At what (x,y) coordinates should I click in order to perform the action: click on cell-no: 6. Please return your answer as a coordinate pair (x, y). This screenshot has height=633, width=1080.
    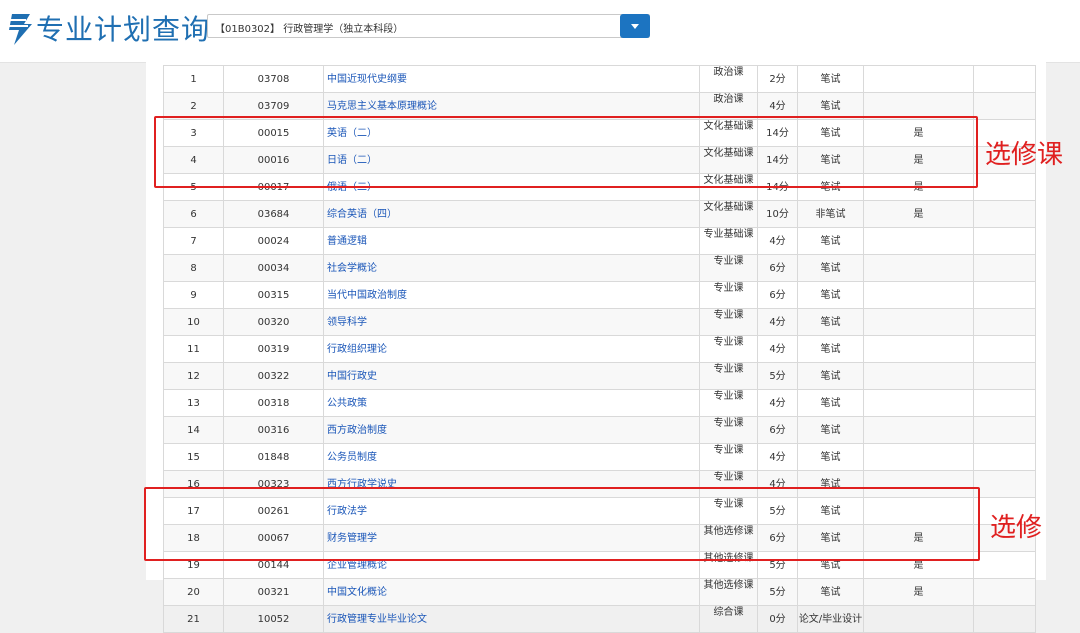
    Looking at the image, I should click on (193, 214).